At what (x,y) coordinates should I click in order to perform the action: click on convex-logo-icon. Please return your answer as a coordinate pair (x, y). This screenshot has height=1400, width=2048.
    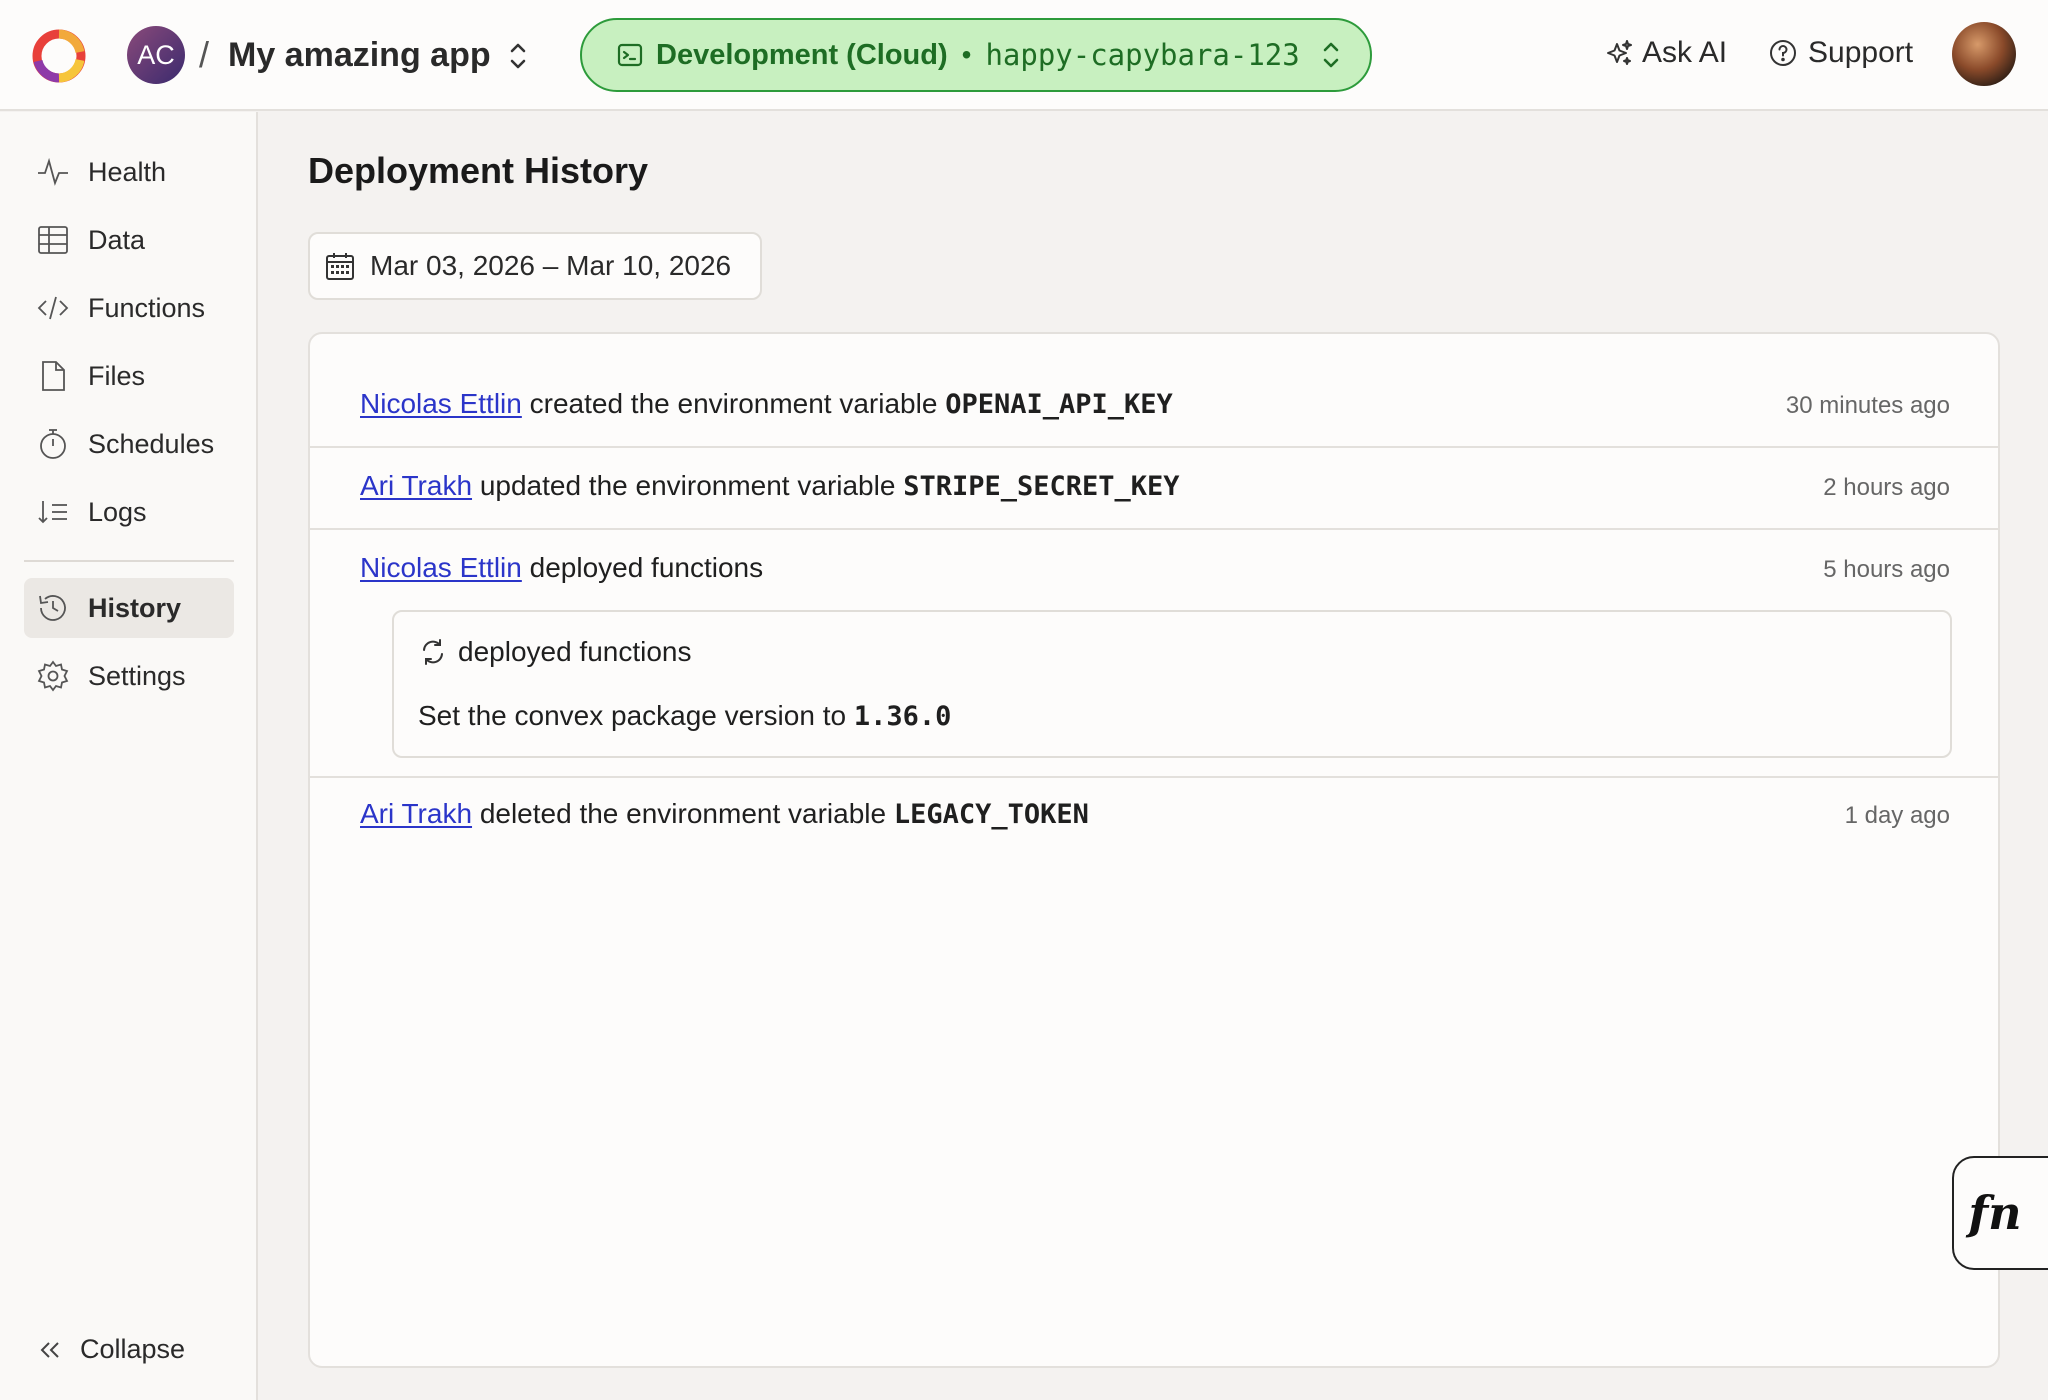
    Looking at the image, I should click on (59, 56).